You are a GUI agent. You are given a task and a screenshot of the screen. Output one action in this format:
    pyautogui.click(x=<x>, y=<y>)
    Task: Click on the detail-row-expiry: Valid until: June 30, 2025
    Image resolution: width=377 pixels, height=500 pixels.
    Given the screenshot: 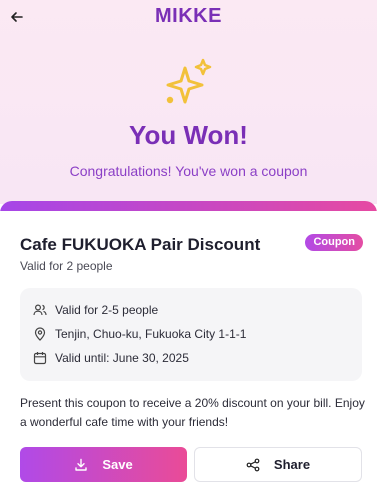 What is the action you would take?
    pyautogui.click(x=111, y=358)
    